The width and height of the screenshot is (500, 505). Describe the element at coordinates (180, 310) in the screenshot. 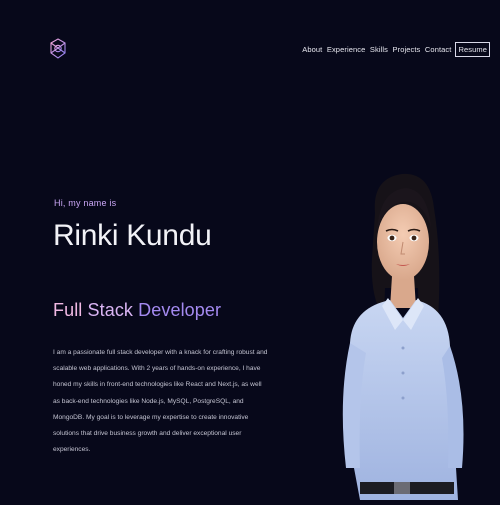

I see `role-word-developer: Developer` at that location.